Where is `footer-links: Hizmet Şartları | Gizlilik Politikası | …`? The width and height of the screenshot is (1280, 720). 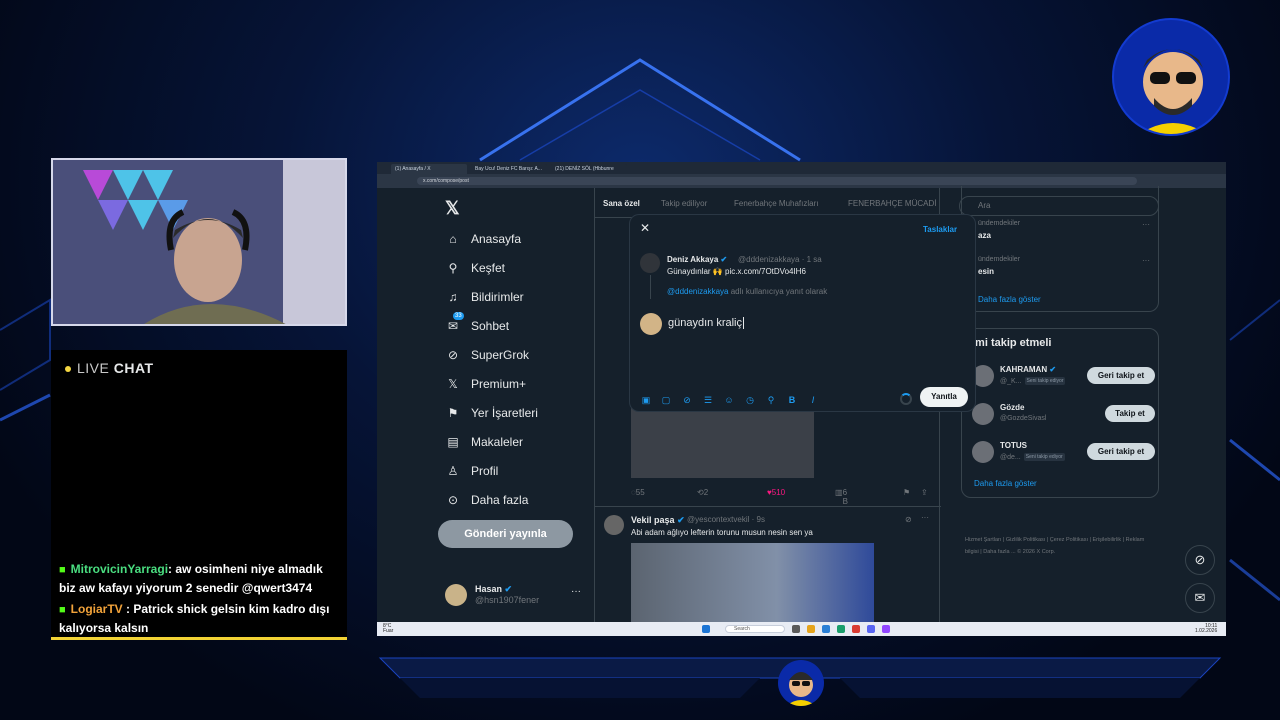
footer-links: Hizmet Şartları | Gizlilik Politikası | … is located at coordinates (1060, 546).